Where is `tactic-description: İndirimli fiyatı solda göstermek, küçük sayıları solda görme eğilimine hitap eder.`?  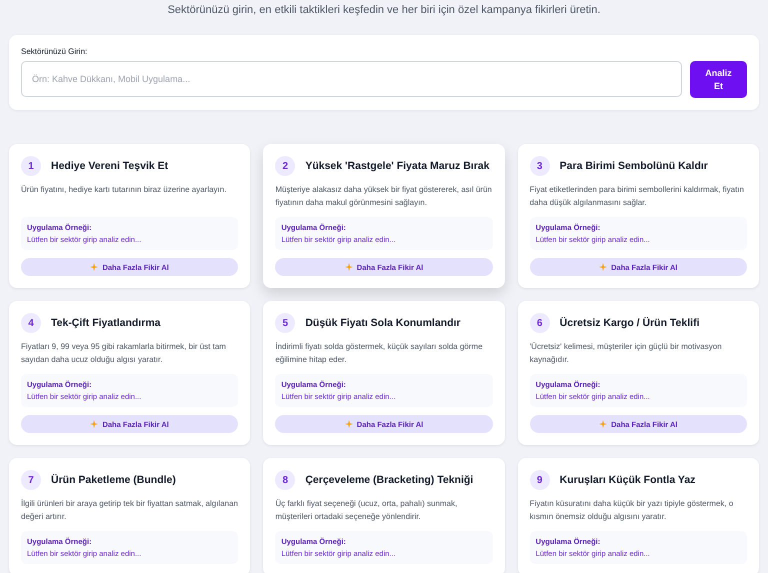
tactic-description: İndirimli fiyatı solda göstermek, küçük sayıları solda görme eğilimine hitap eder. is located at coordinates (379, 353).